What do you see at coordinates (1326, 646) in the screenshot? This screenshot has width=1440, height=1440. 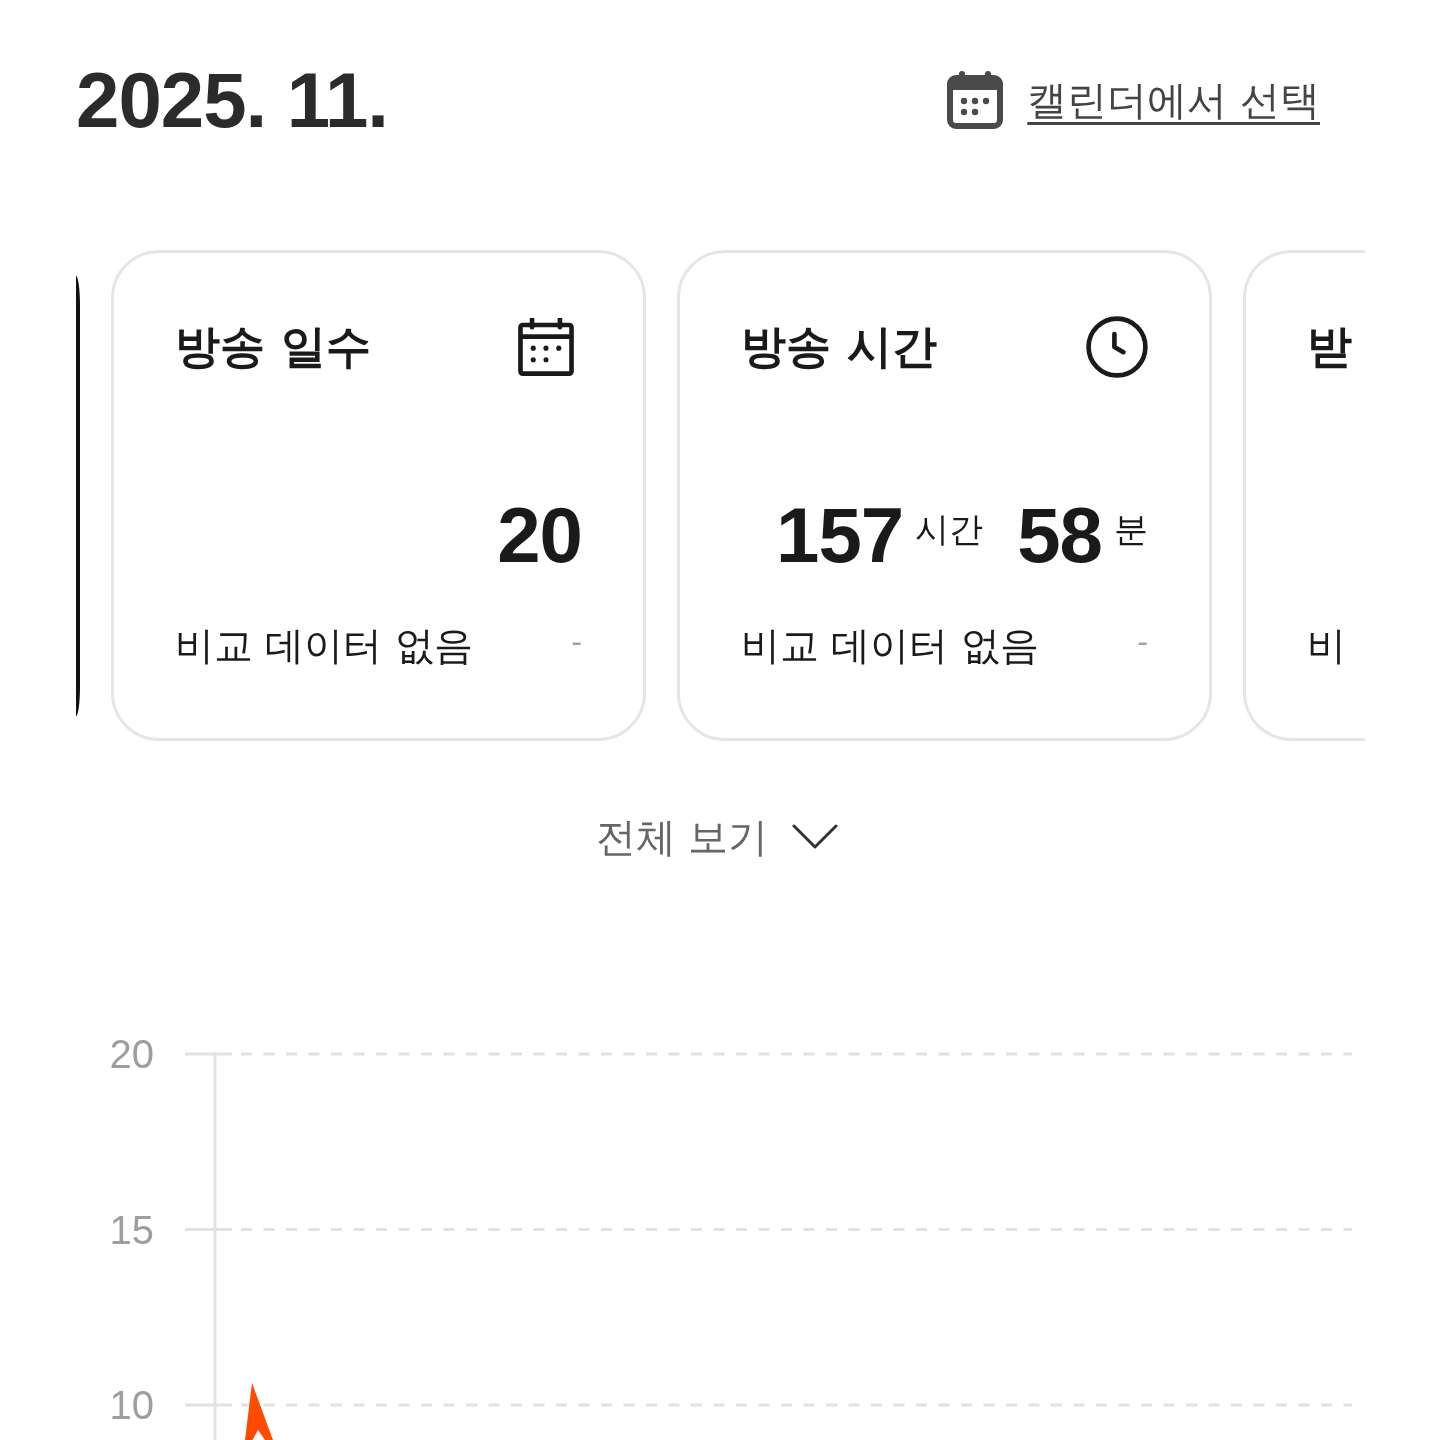 I see `comparison-text: 비` at bounding box center [1326, 646].